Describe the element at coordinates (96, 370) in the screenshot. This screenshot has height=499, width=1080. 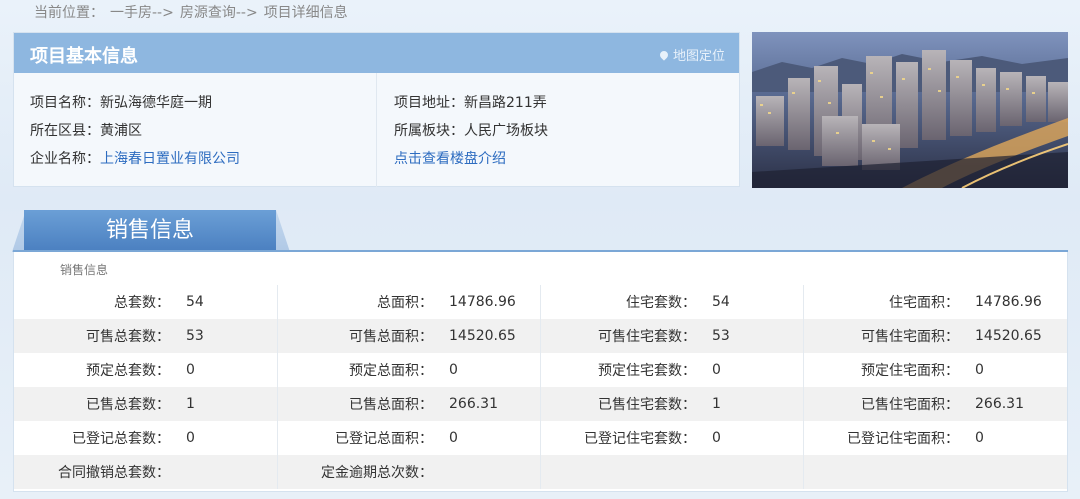
I see `sales-field-label: 预定总套数：` at that location.